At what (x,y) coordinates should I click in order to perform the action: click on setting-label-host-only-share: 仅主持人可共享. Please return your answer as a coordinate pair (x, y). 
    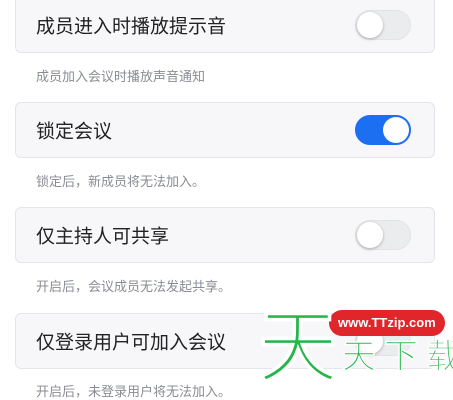
    Looking at the image, I should click on (103, 236).